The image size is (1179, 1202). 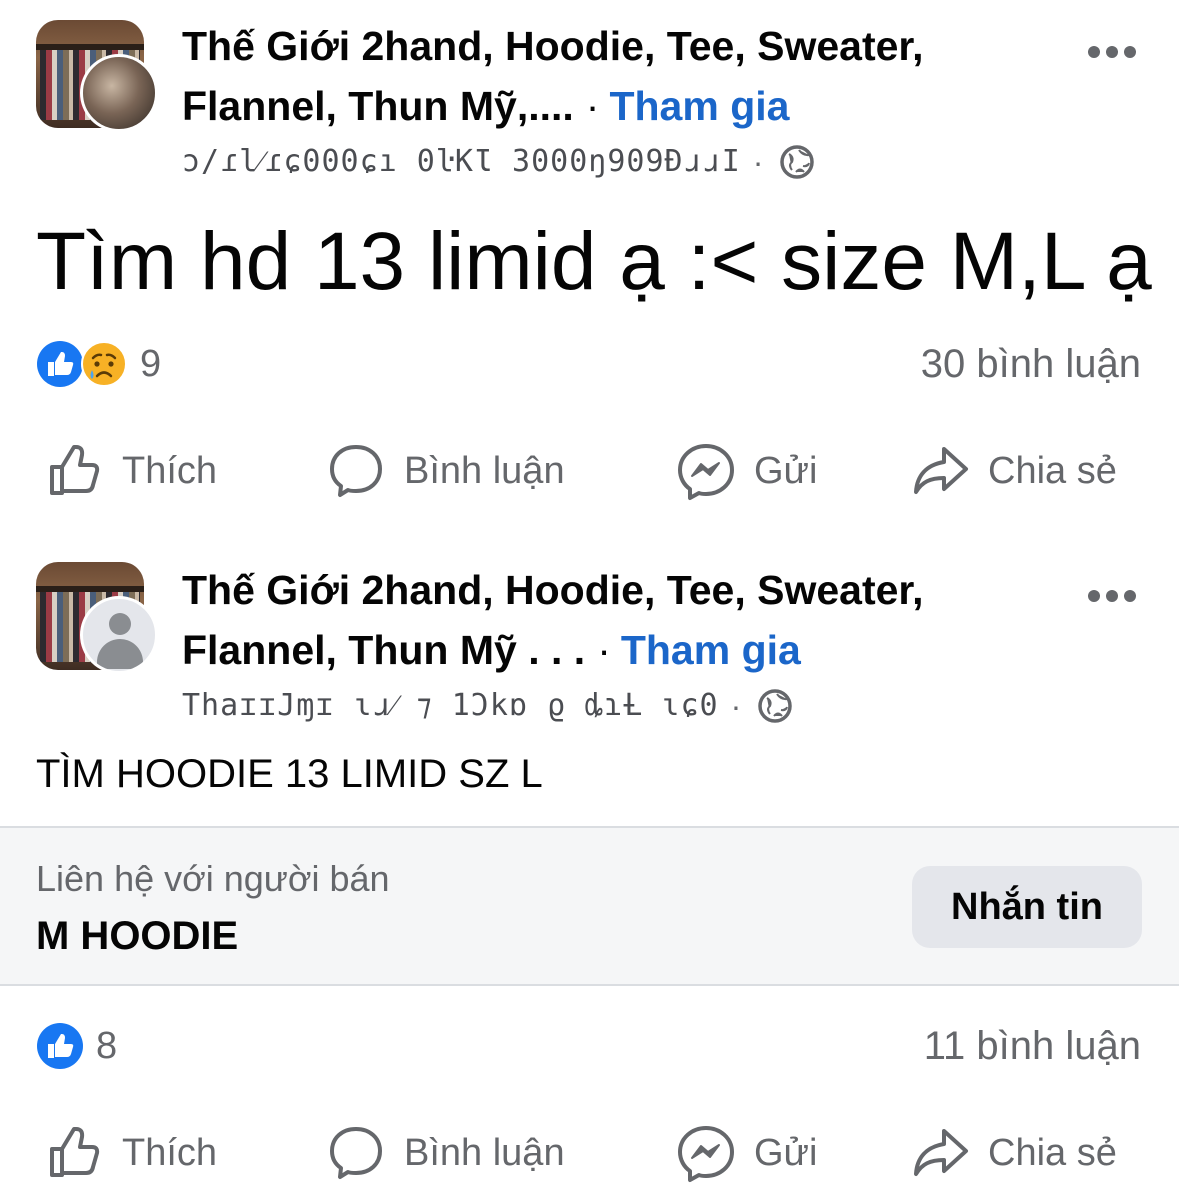 What do you see at coordinates (104, 364) in the screenshot?
I see `sad-icon` at bounding box center [104, 364].